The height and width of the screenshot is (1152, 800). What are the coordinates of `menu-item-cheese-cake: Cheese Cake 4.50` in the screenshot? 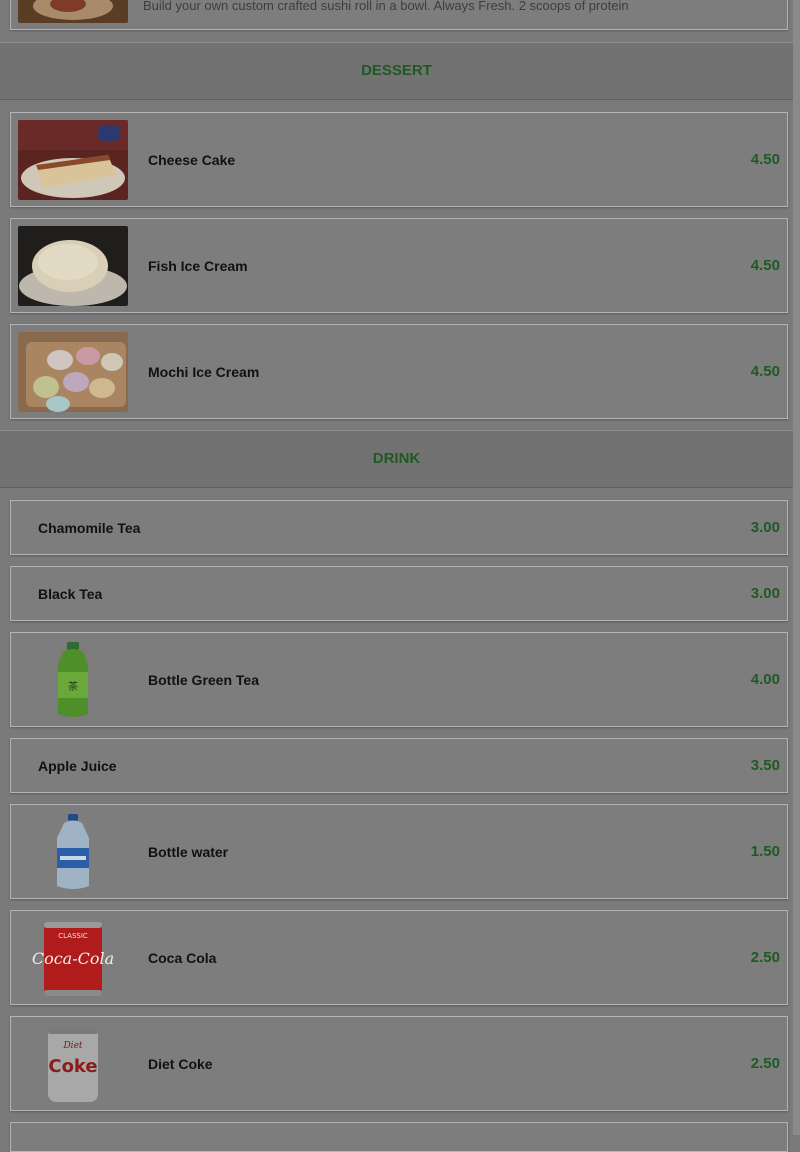 It's located at (399, 159).